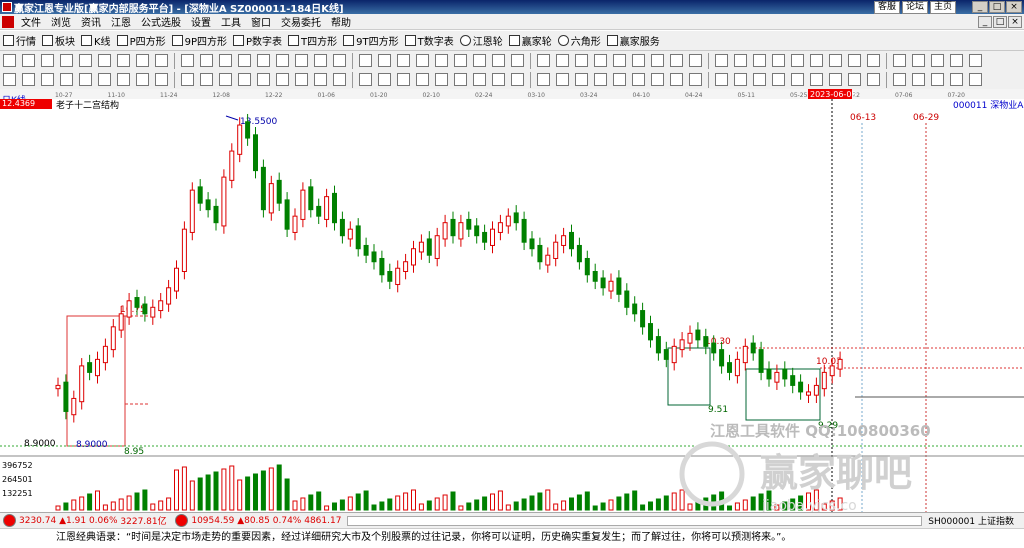 The width and height of the screenshot is (1024, 548). Describe the element at coordinates (619, 79) in the screenshot. I see `chart-tool-32-icon` at that location.